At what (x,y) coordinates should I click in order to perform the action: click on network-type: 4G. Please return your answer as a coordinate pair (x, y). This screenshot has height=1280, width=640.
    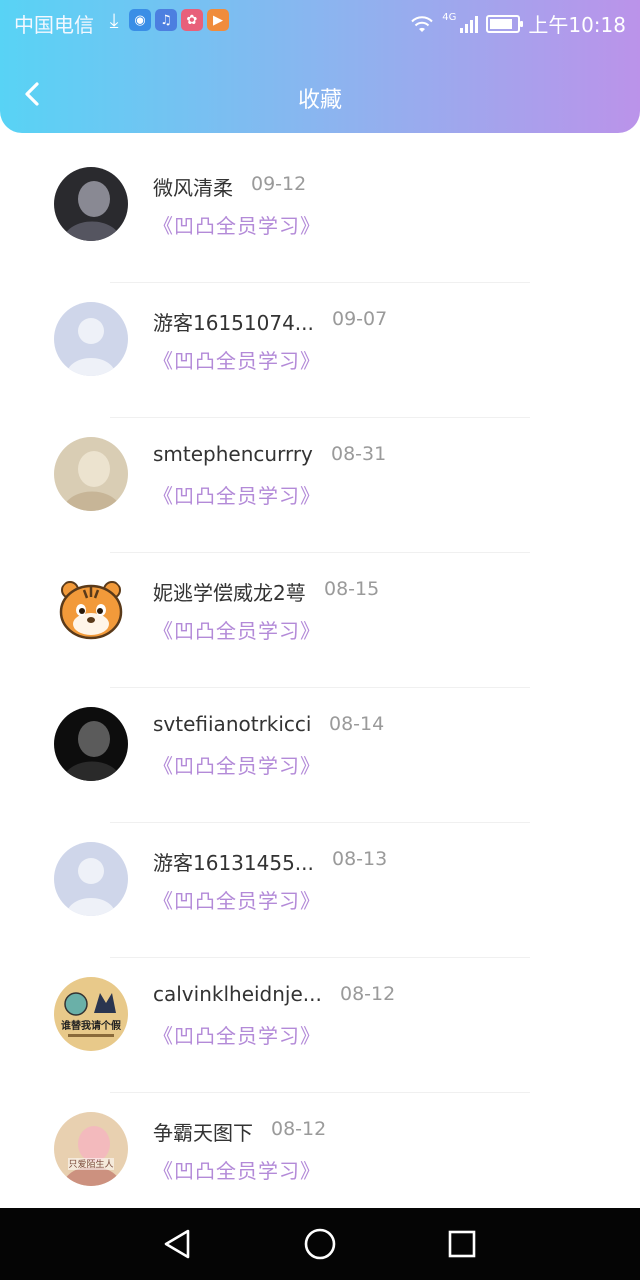
    Looking at the image, I should click on (449, 17).